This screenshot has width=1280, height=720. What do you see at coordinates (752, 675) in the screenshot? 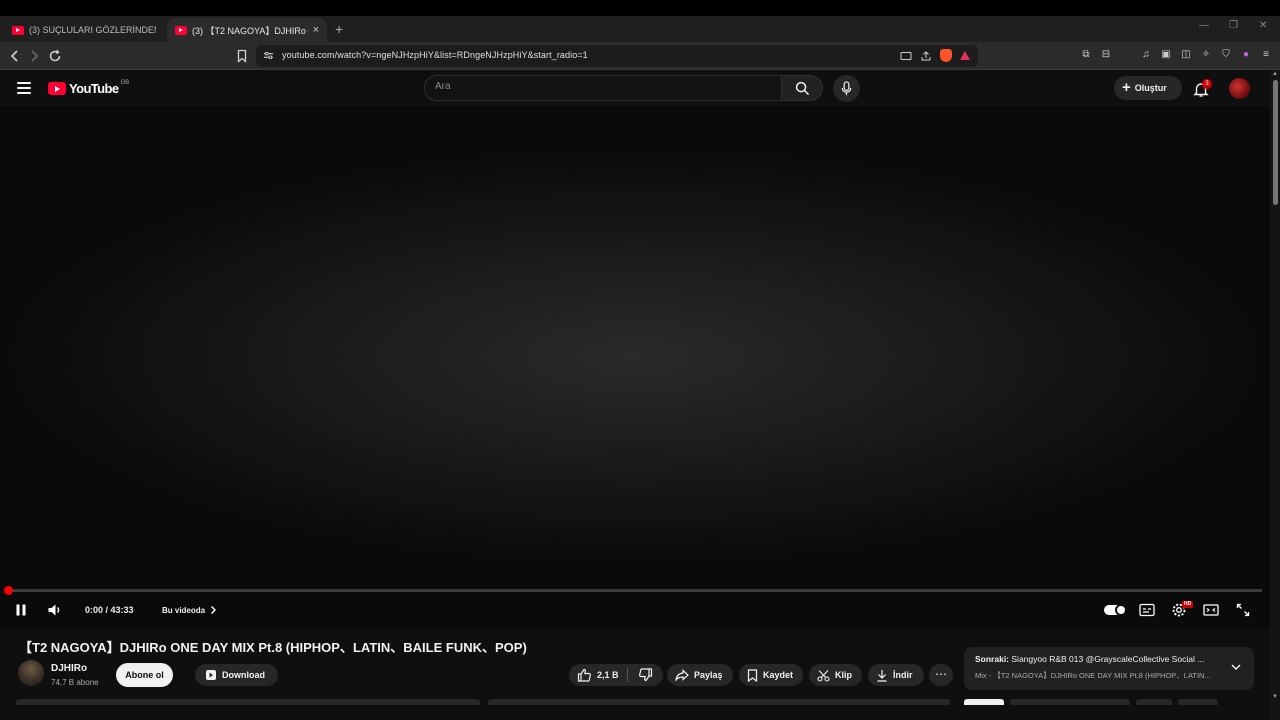
I see `save-bookmark-icon` at bounding box center [752, 675].